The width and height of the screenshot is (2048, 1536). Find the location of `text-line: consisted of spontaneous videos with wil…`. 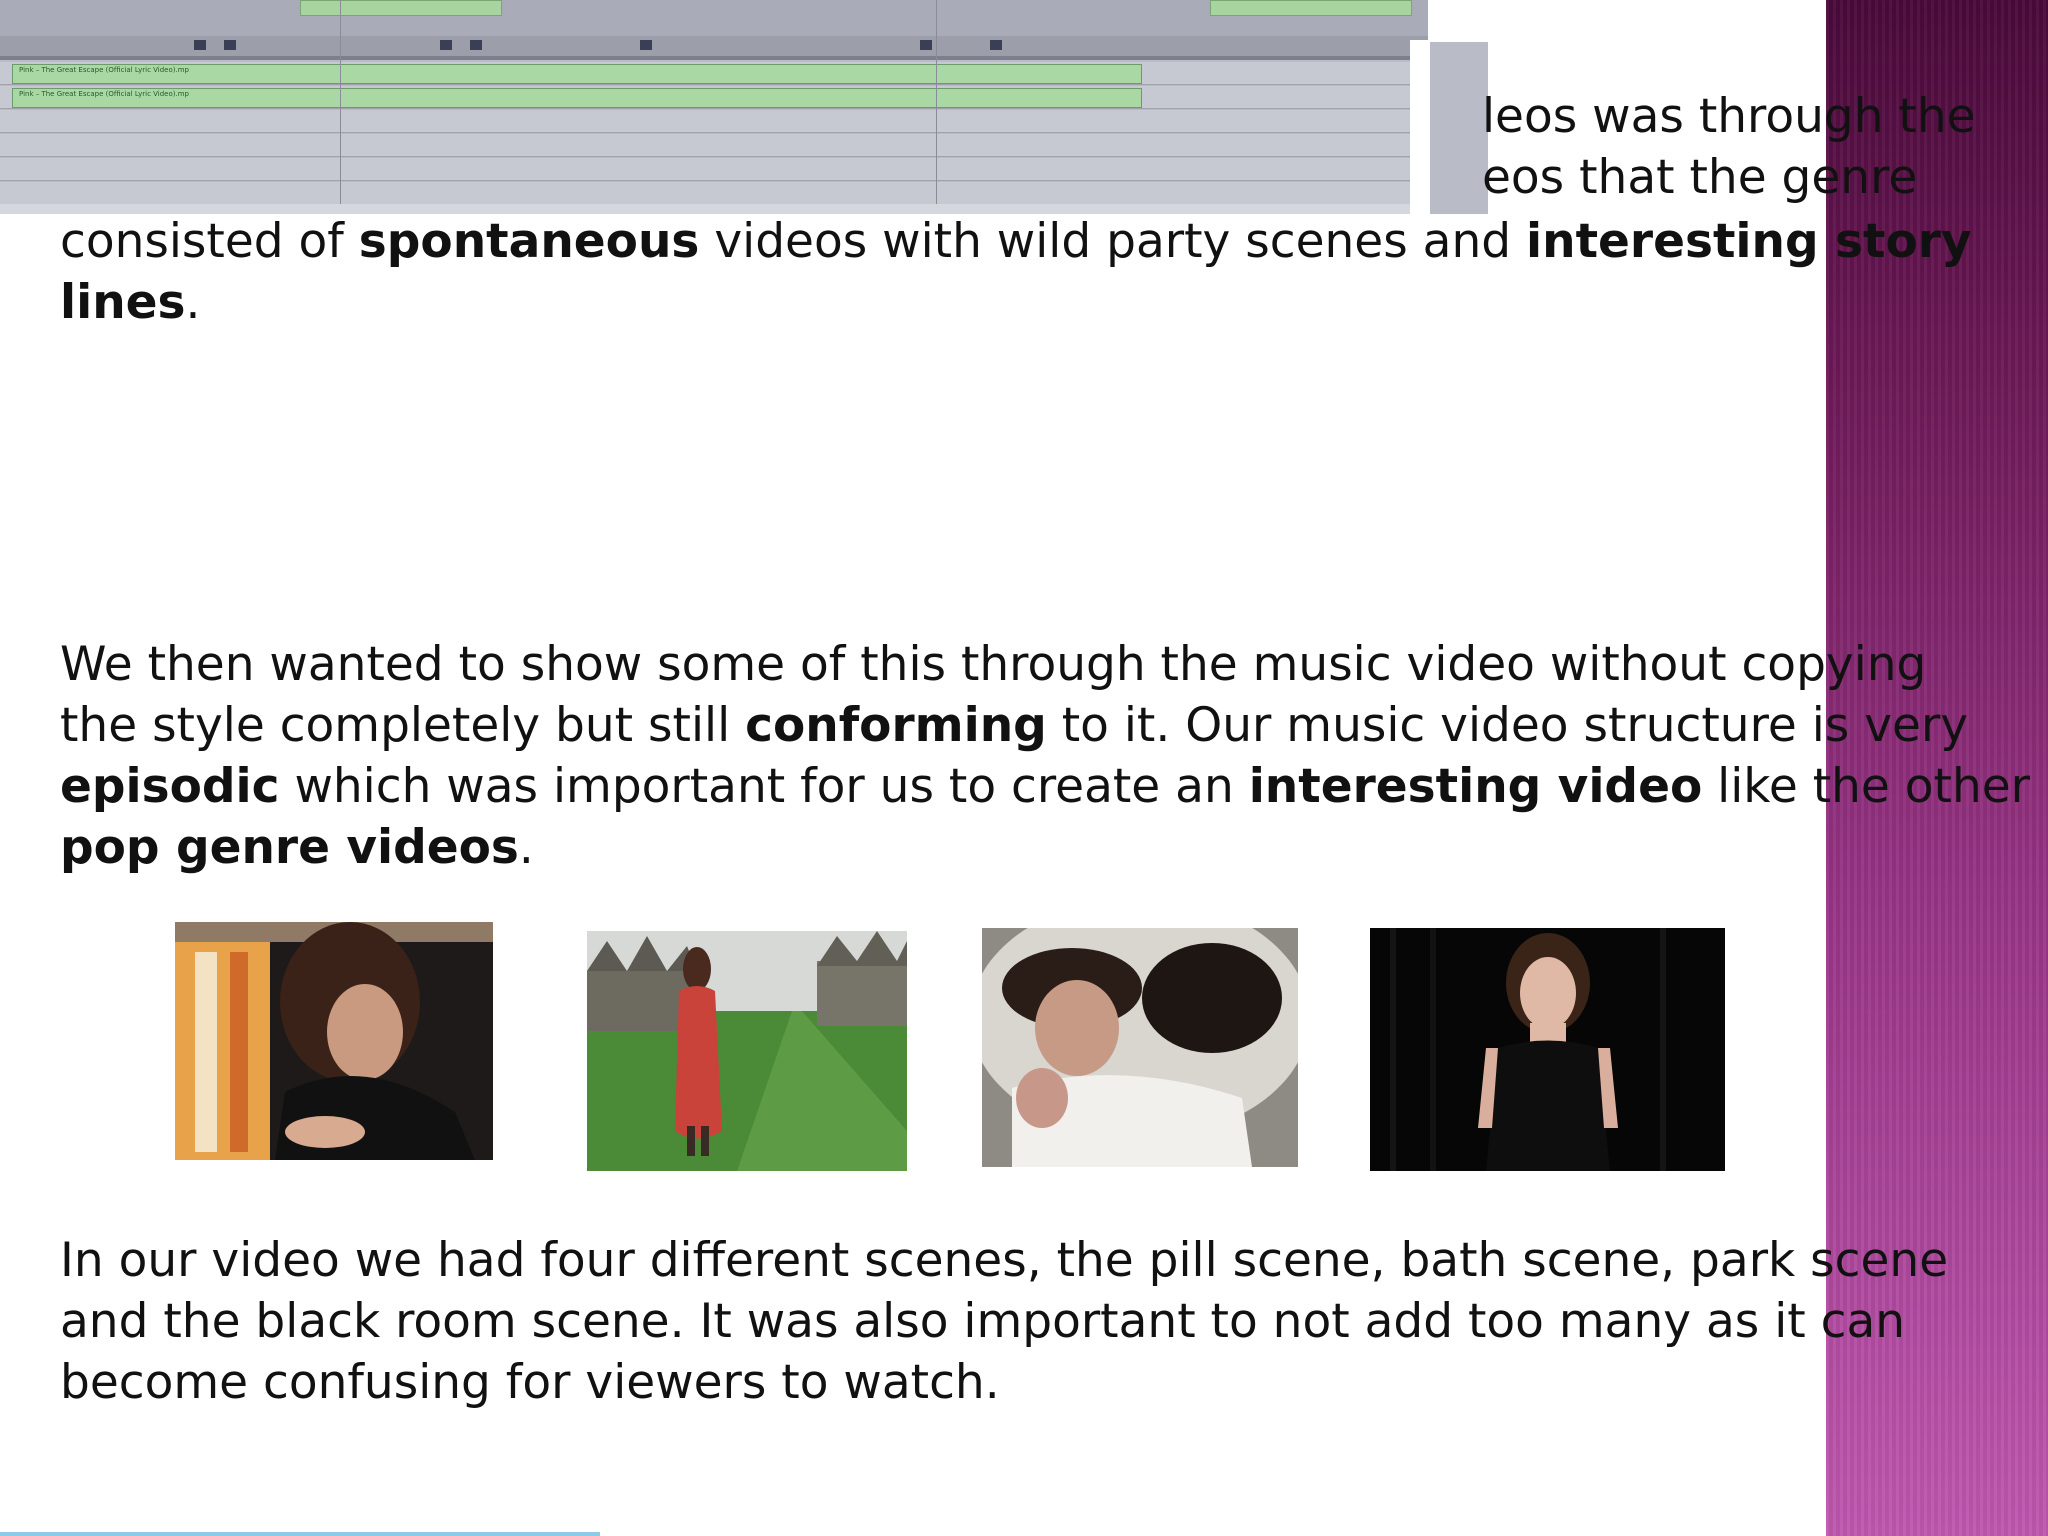

text-line: consisted of spontaneous videos with wil… is located at coordinates (1040, 241).